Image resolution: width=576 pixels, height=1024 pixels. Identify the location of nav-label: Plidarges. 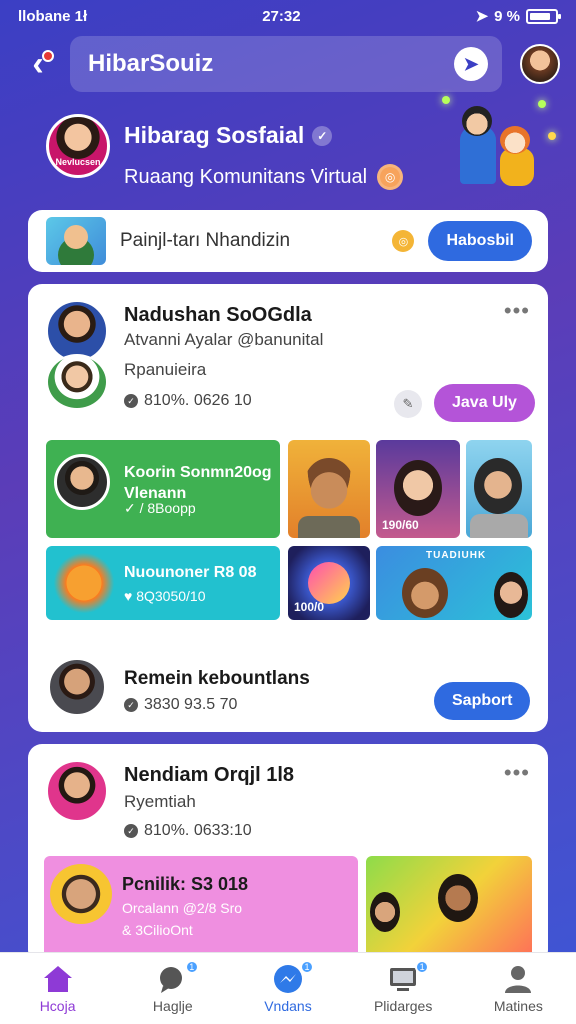
(403, 1005).